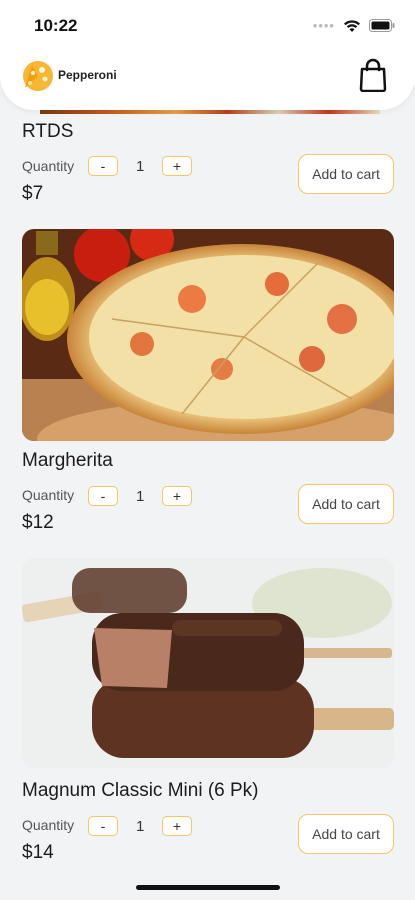 The image size is (415, 900). Describe the element at coordinates (208, 887) in the screenshot. I see `home-indicator` at that location.